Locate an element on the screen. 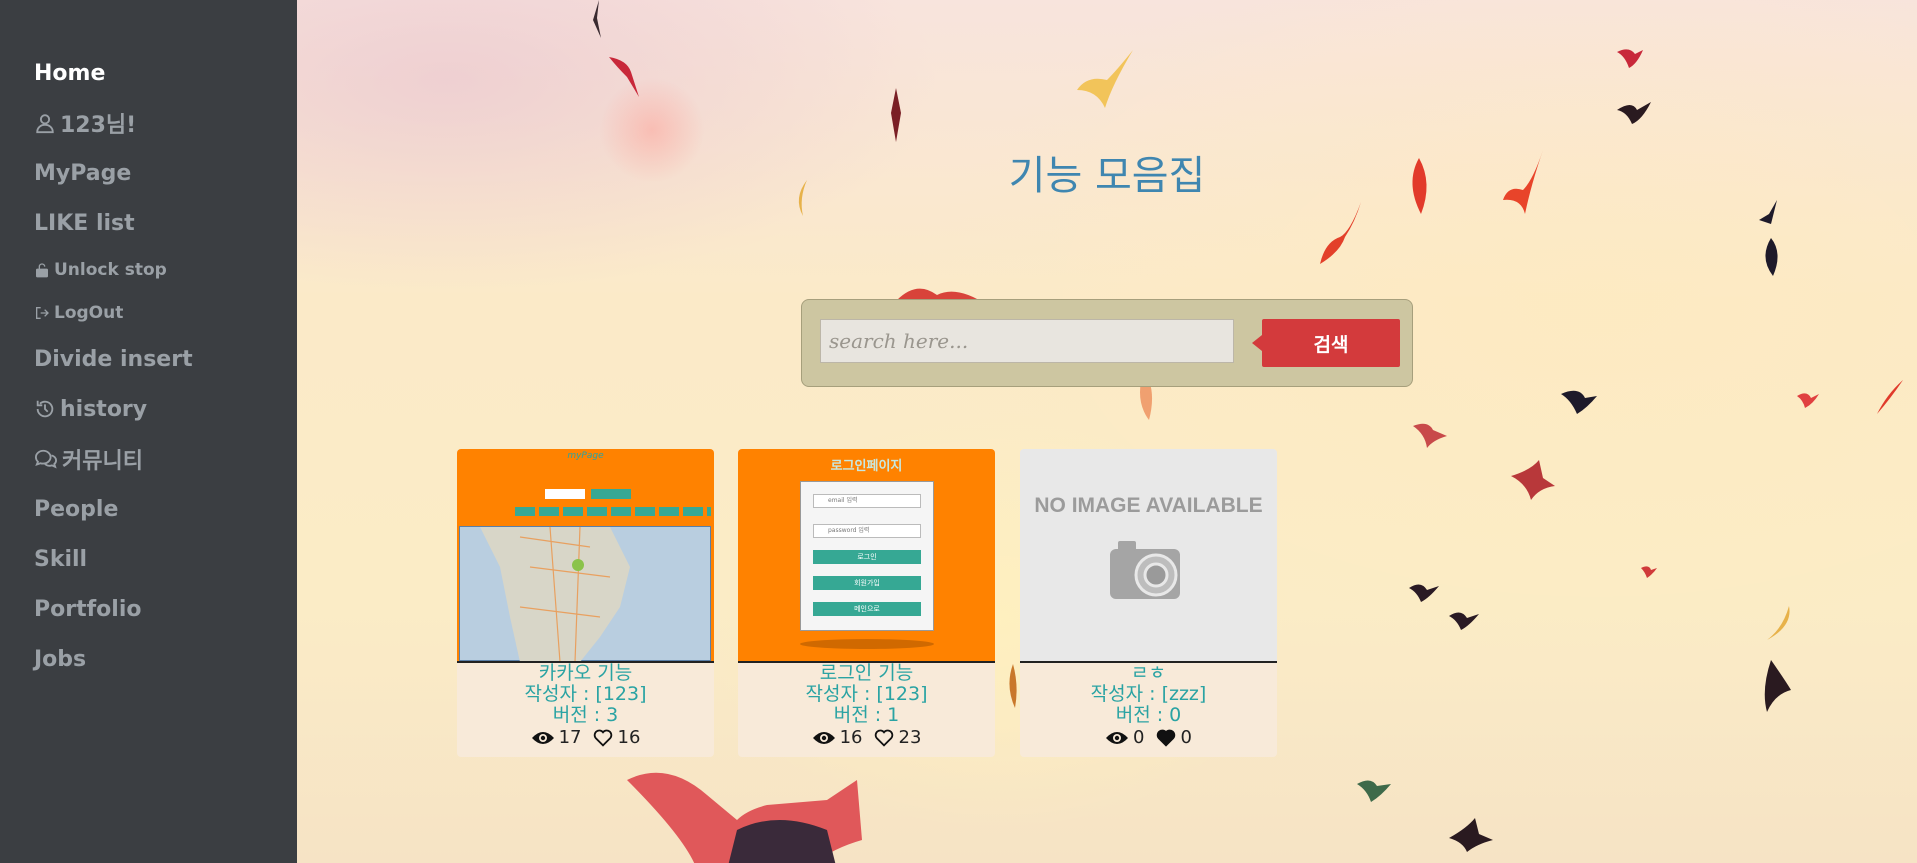 This screenshot has width=1917, height=863. sidebar-item-mypage: MyPage is located at coordinates (148, 173).